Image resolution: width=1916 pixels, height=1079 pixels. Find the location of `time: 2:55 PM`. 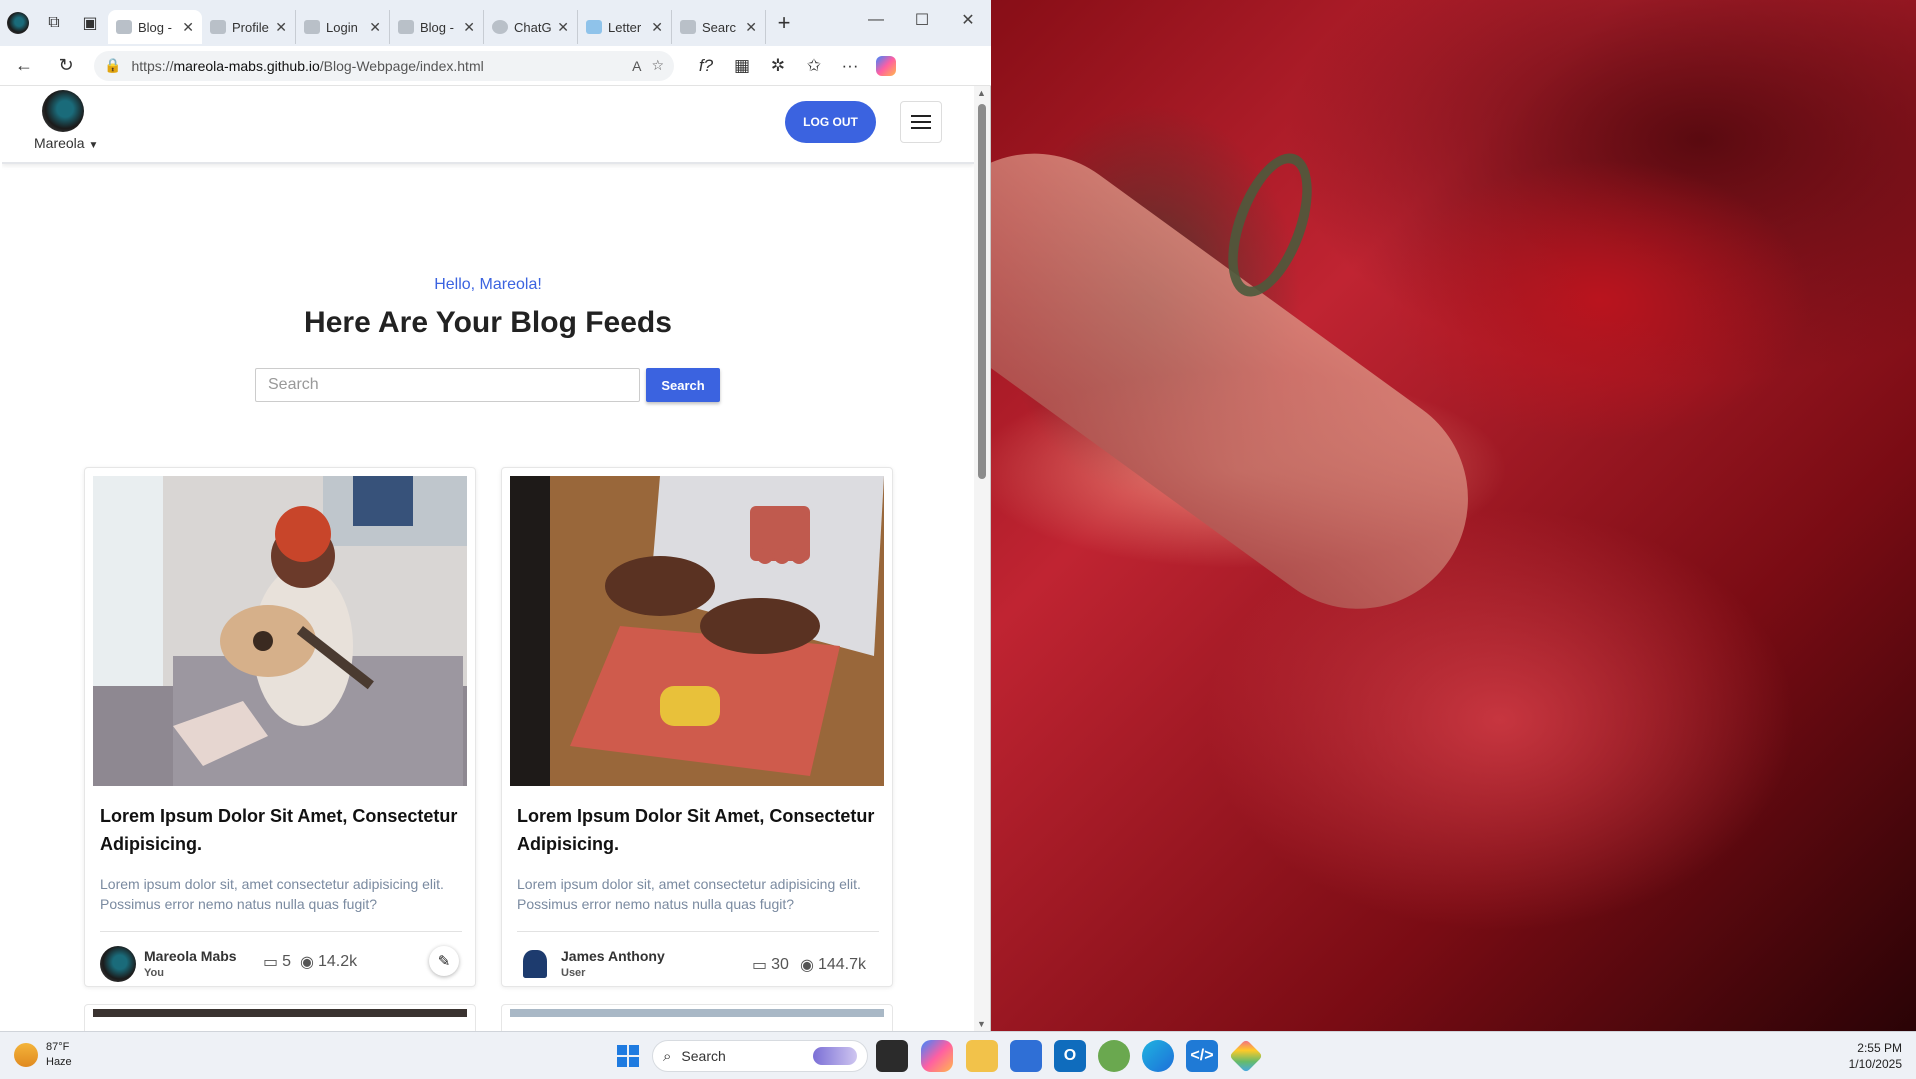

time: 2:55 PM is located at coordinates (1879, 1048).